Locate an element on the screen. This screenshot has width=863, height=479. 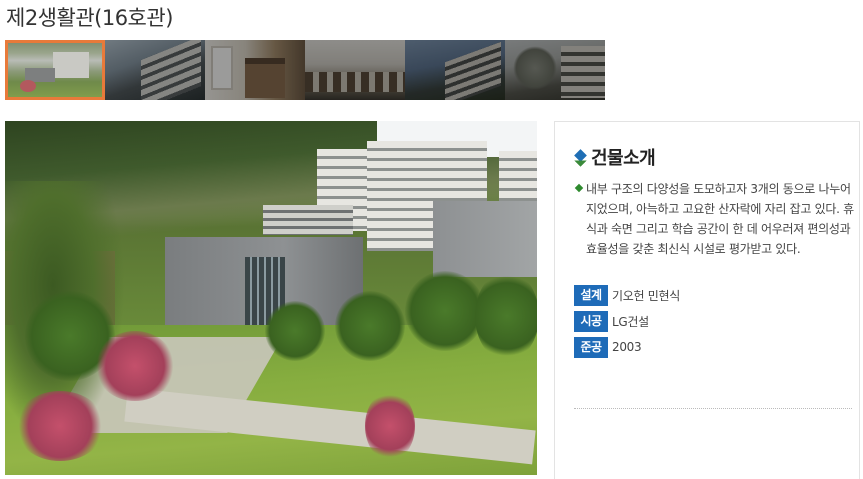
bullet-icon is located at coordinates (579, 188).